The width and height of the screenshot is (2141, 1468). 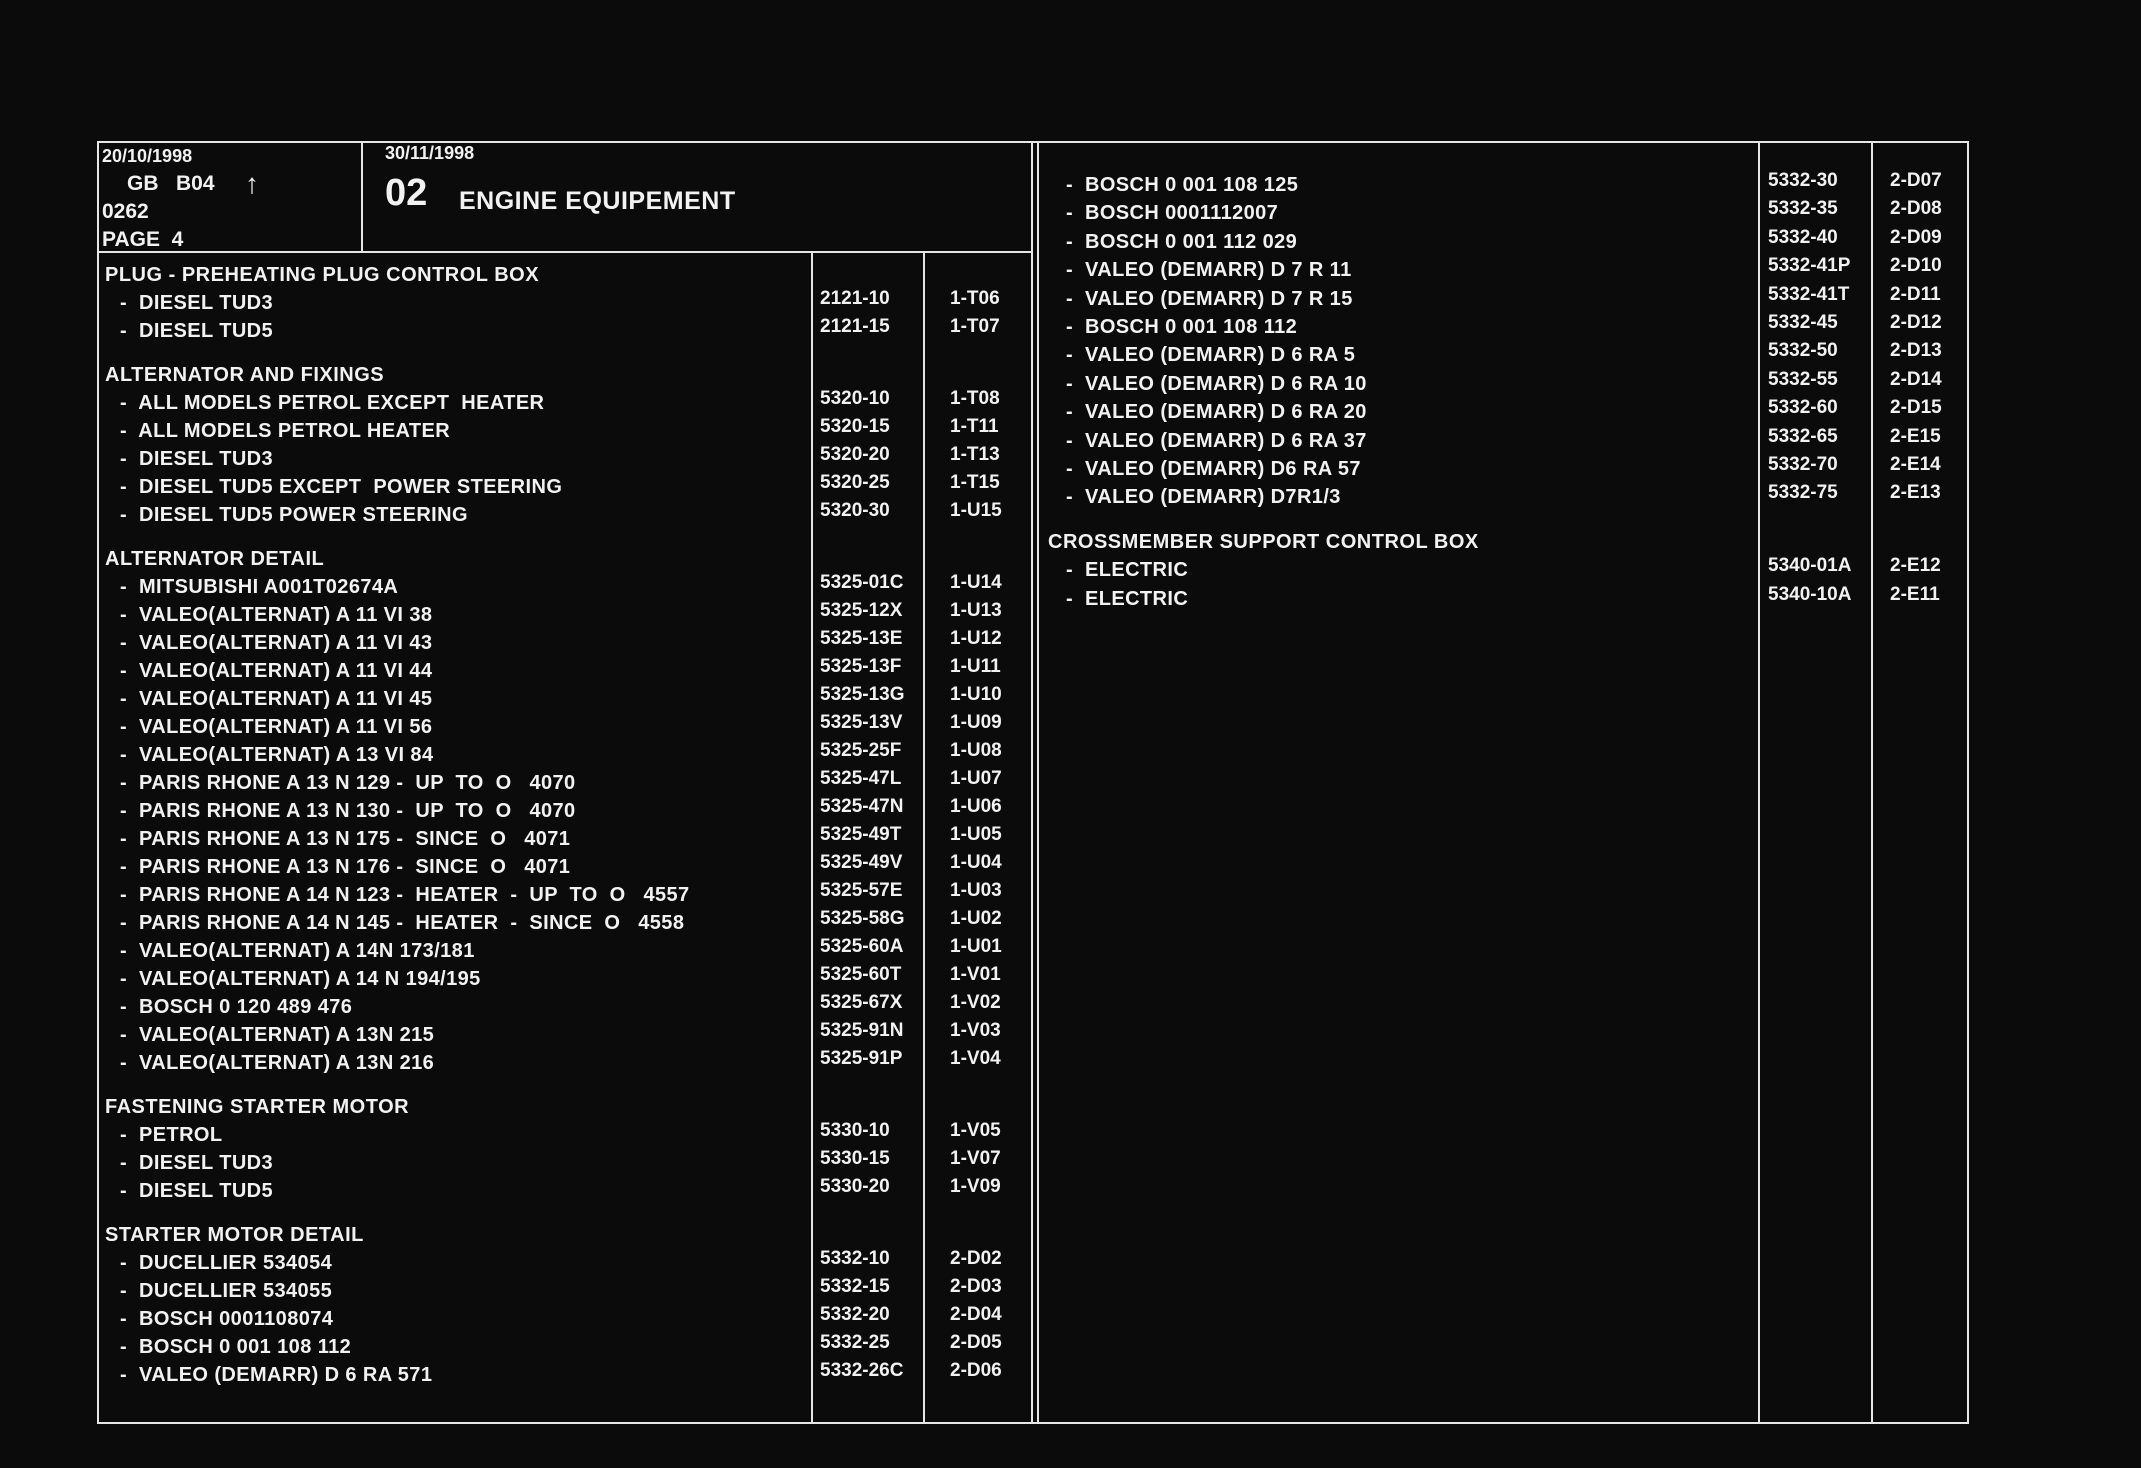 I want to click on item-description: - PARIS RHONE A 13 N 175 - SINCE O 4071, so click(x=345, y=839).